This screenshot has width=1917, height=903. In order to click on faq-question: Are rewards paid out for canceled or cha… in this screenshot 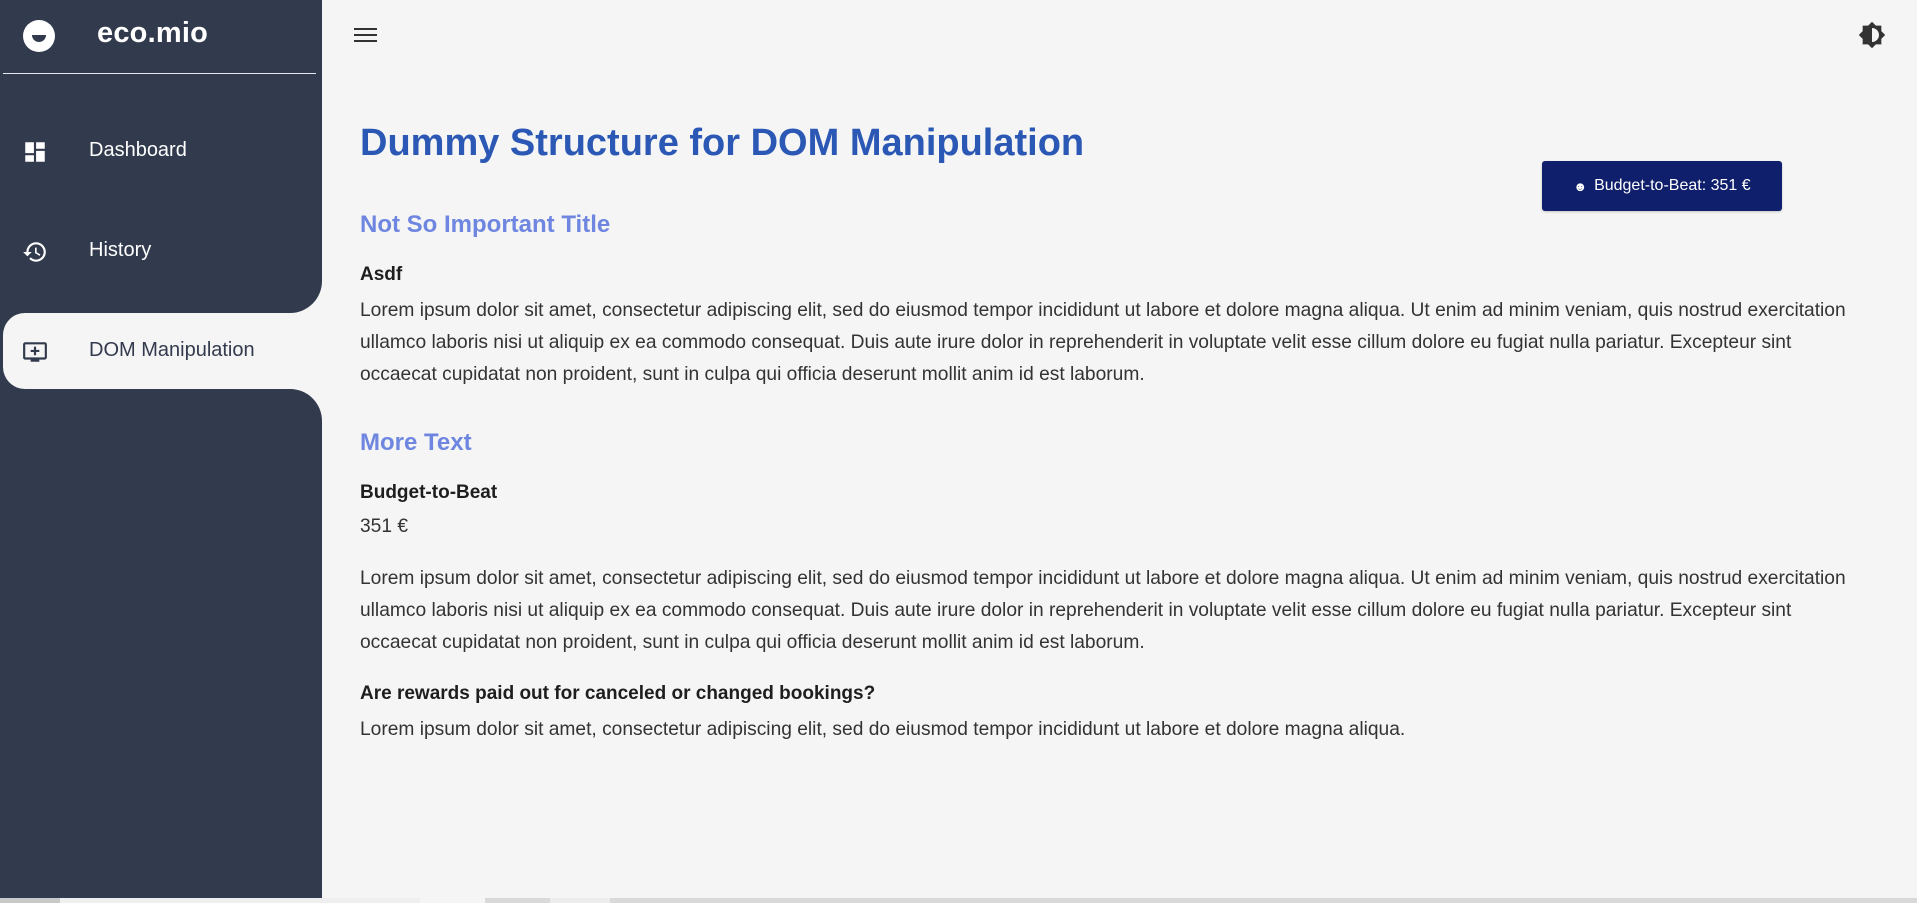, I will do `click(618, 693)`.